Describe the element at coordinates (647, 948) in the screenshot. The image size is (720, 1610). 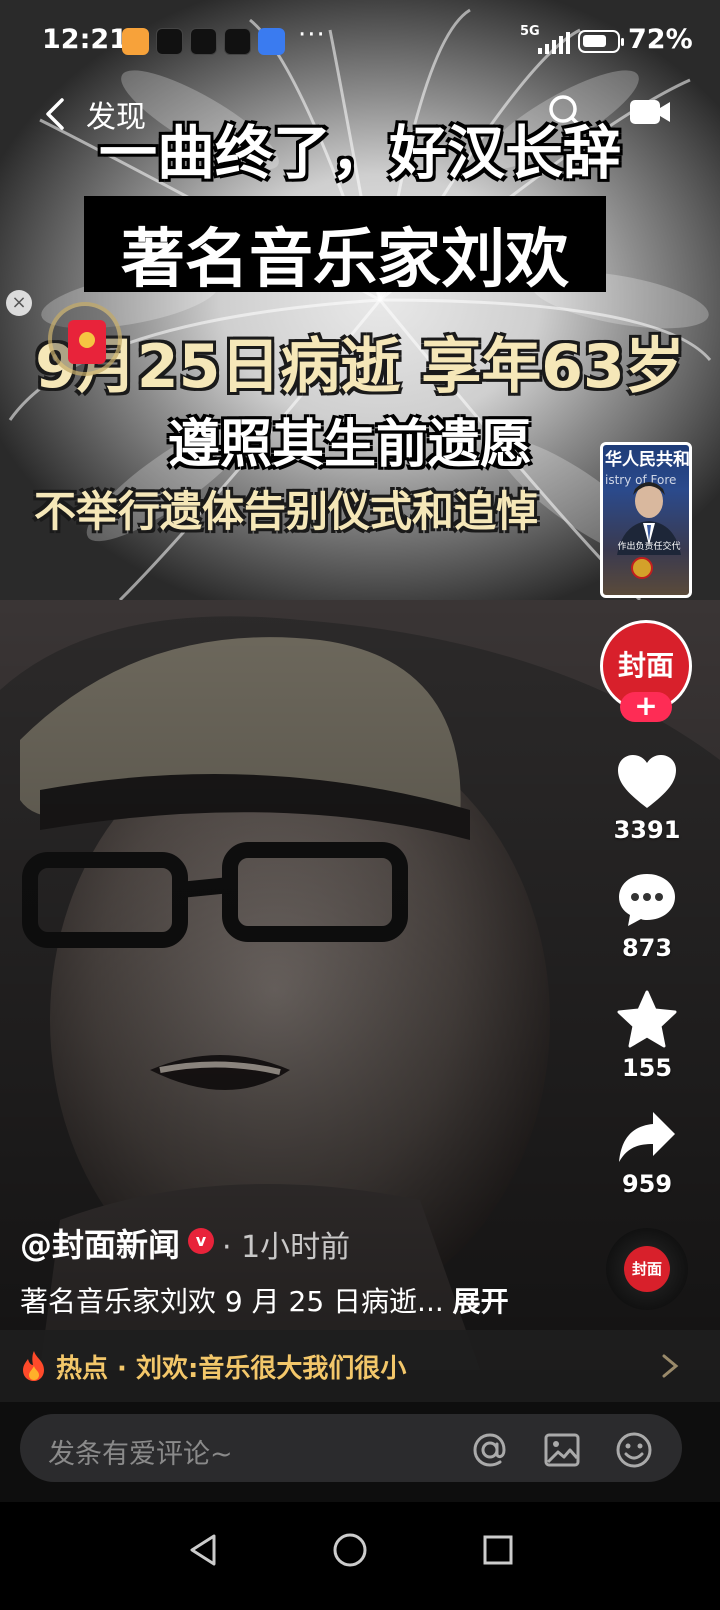
I see `comment-count: 873` at that location.